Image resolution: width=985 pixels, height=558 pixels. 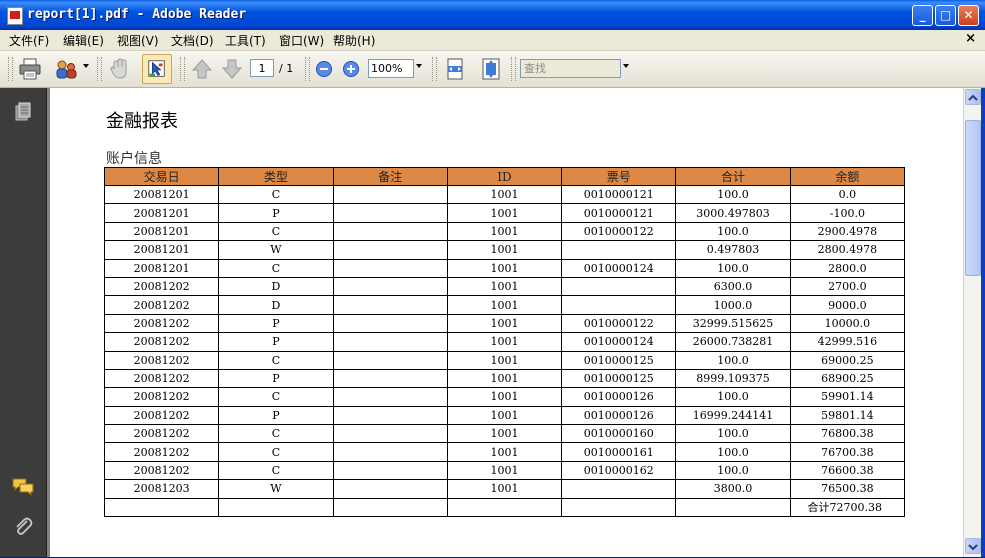 I want to click on pdf-app-icon, so click(x=15, y=16).